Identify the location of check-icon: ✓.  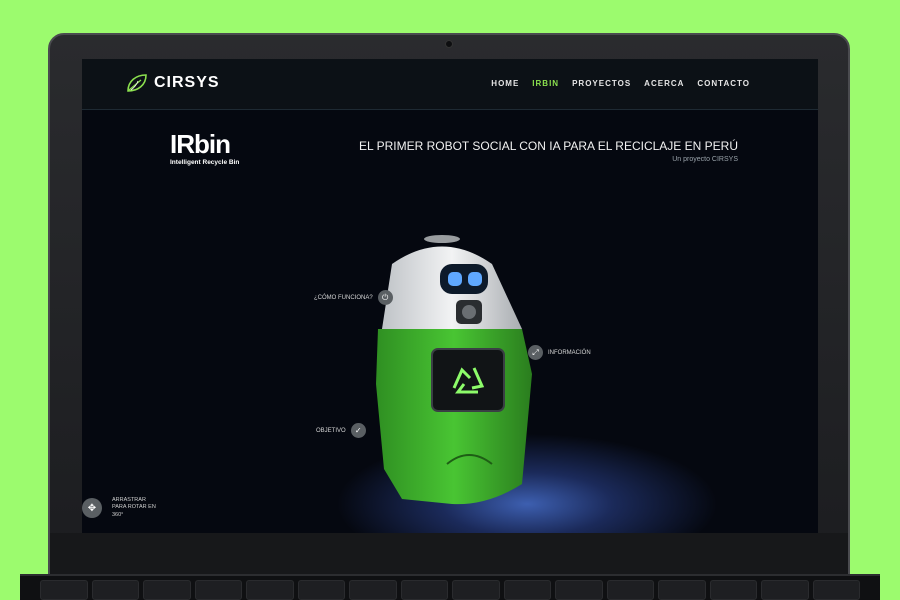
(358, 430).